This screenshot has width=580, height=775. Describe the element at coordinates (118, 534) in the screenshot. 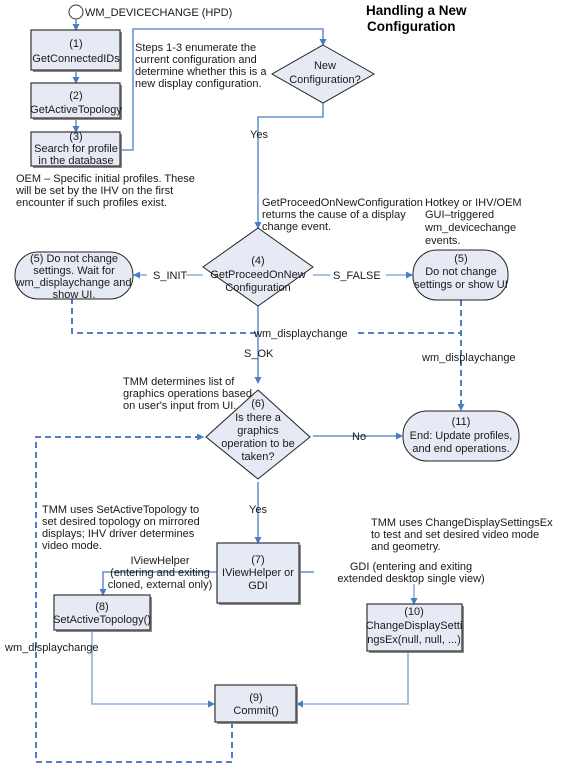

I see `svg-text:displays; IHV driver determine: displays; IHV driver determines` at that location.